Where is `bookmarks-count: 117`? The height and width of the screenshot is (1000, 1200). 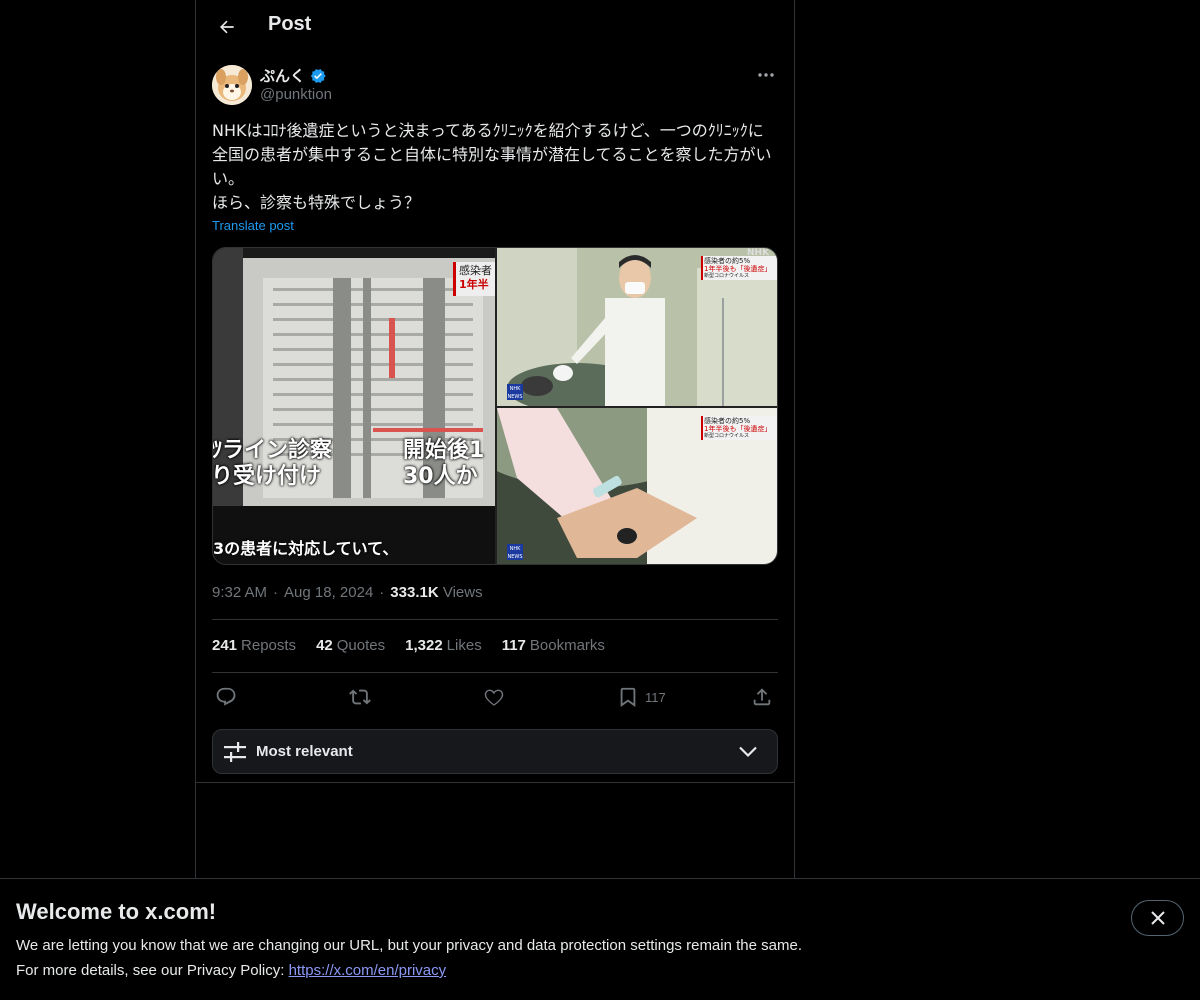 bookmarks-count: 117 is located at coordinates (513, 645).